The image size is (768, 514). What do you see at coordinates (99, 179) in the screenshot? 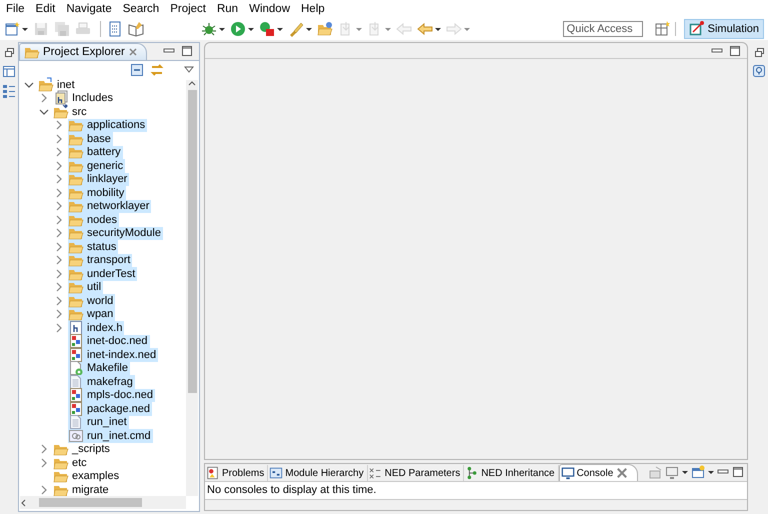
I see `tree-item: linklayer` at bounding box center [99, 179].